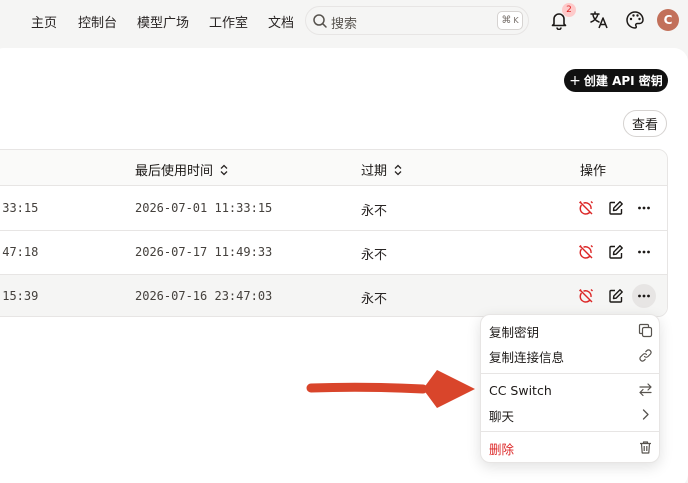  Describe the element at coordinates (623, 81) in the screenshot. I see `create-api-key-label: 创建 API 密钥` at that location.